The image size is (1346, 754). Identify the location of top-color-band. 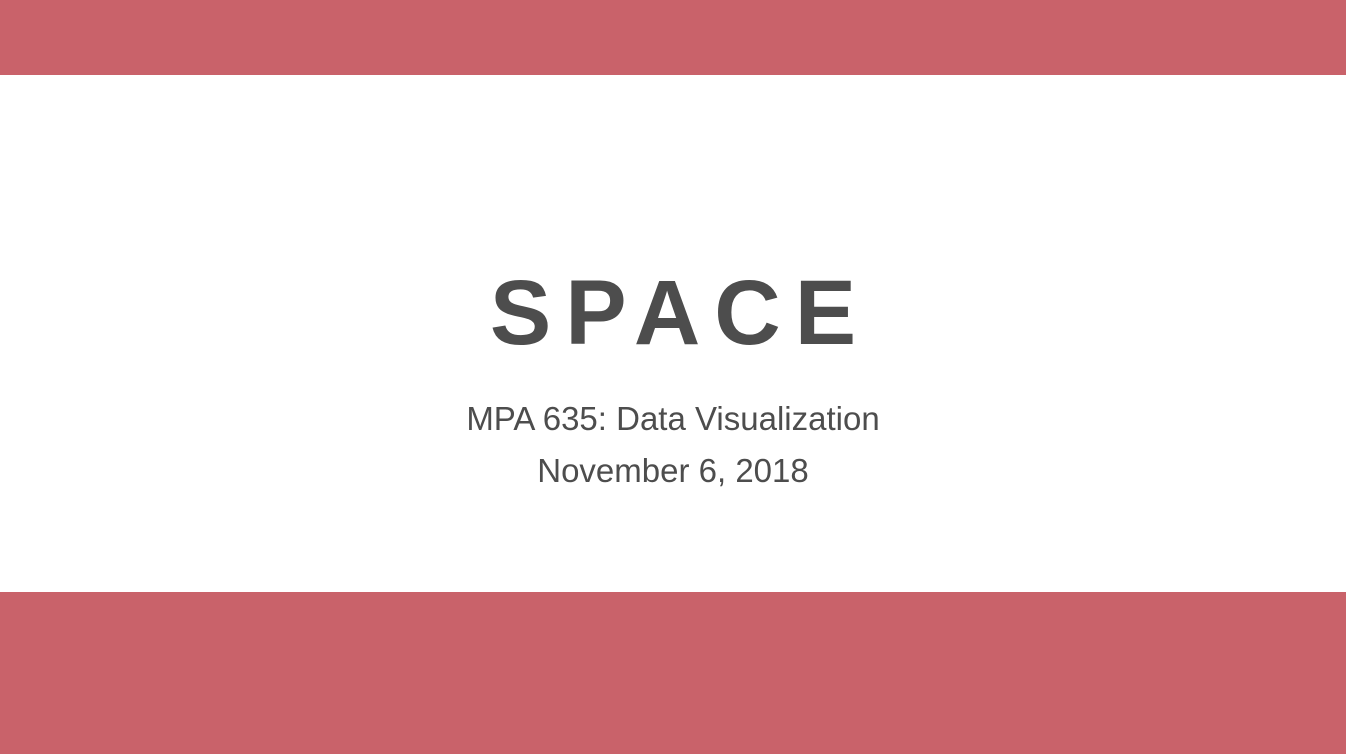
(673, 37).